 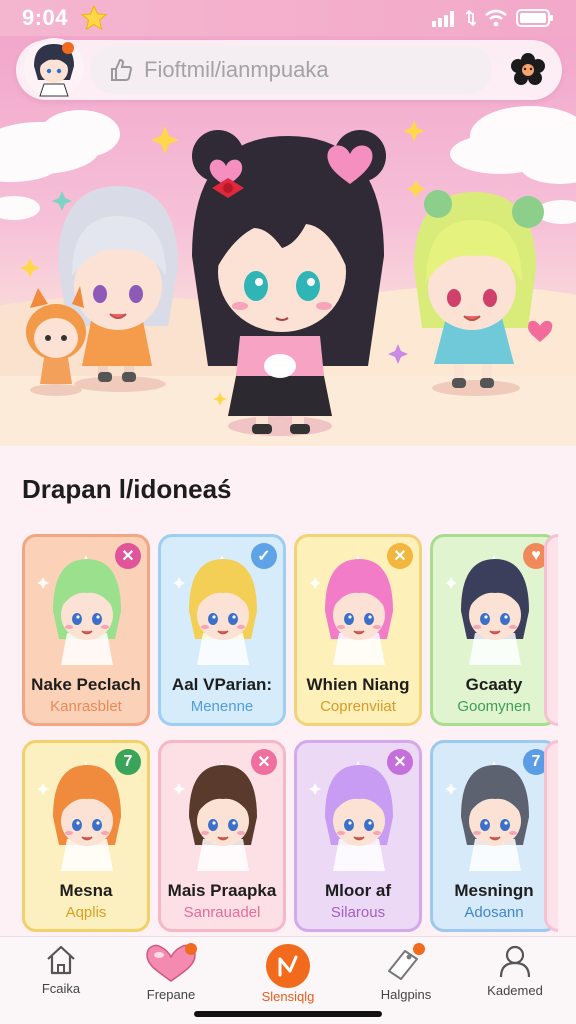 I want to click on nav-label-favorites: Frepane, so click(x=171, y=994).